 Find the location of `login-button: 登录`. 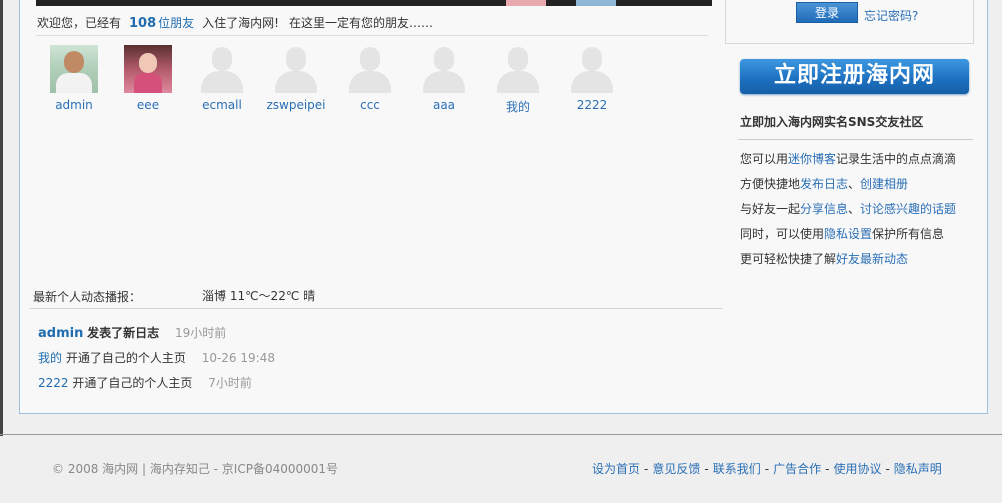

login-button: 登录 is located at coordinates (827, 12).